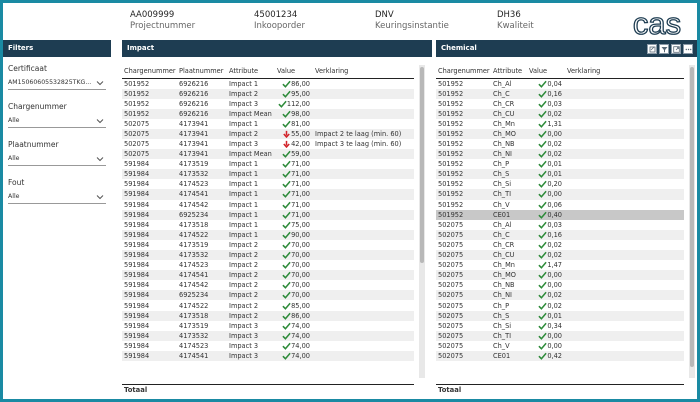 The width and height of the screenshot is (700, 402). What do you see at coordinates (251, 72) in the screenshot?
I see `impact-col-header: Attribute` at bounding box center [251, 72].